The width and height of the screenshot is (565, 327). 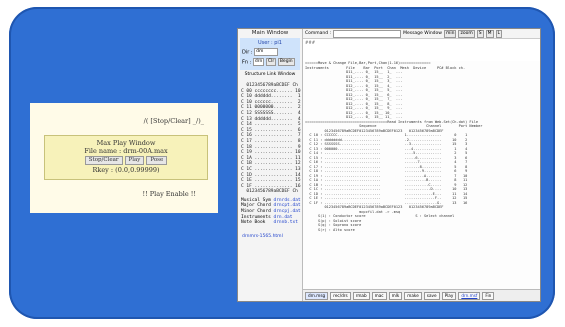 What do you see at coordinates (257, 206) in the screenshot?
I see `file-list-key: Major Chord` at bounding box center [257, 206].